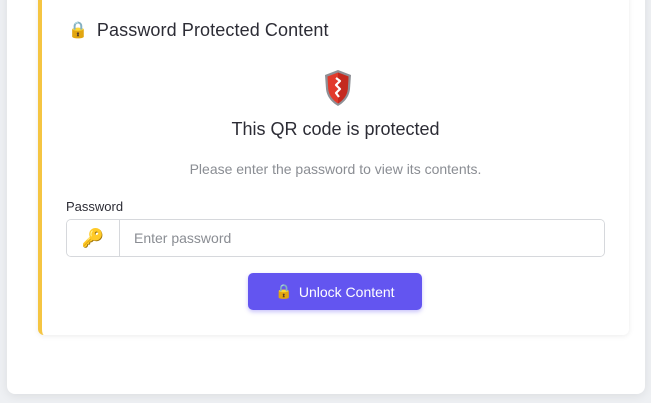  What do you see at coordinates (338, 88) in the screenshot?
I see `shield-icon` at bounding box center [338, 88].